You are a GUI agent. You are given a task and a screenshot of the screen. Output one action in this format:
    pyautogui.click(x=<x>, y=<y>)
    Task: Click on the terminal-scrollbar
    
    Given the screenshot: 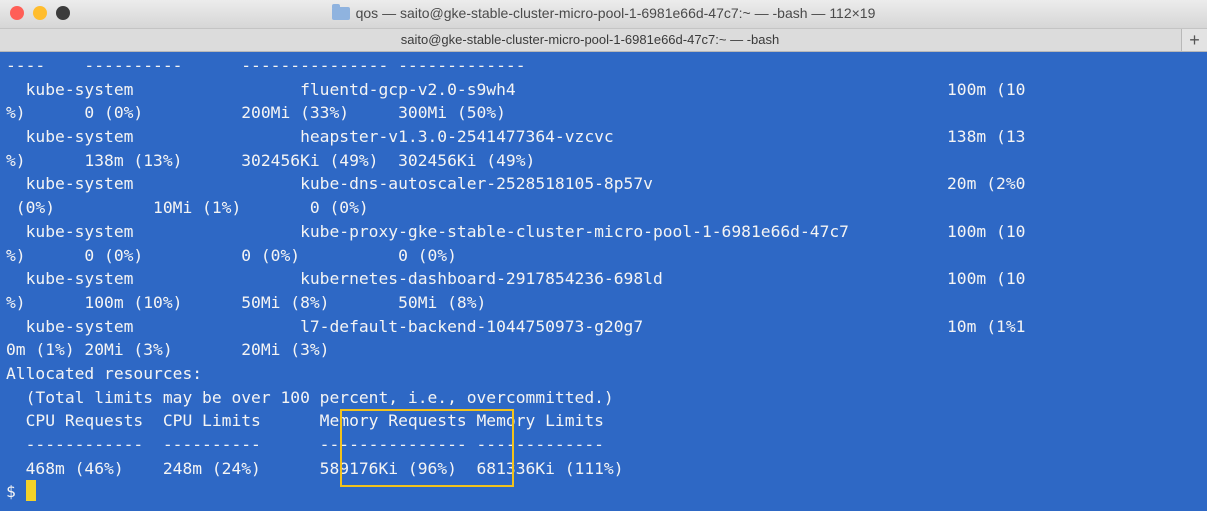 What is the action you would take?
    pyautogui.click(x=1202, y=281)
    